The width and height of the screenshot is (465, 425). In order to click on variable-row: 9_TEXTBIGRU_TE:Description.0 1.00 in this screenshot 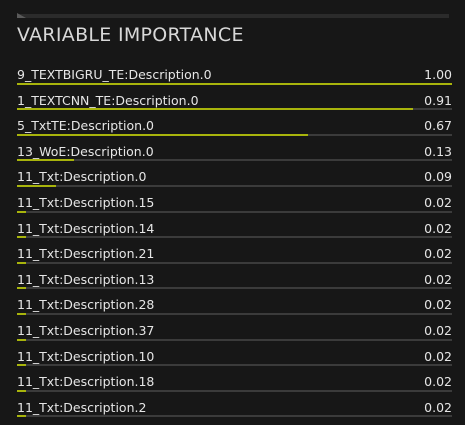, I will do `click(234, 75)`.